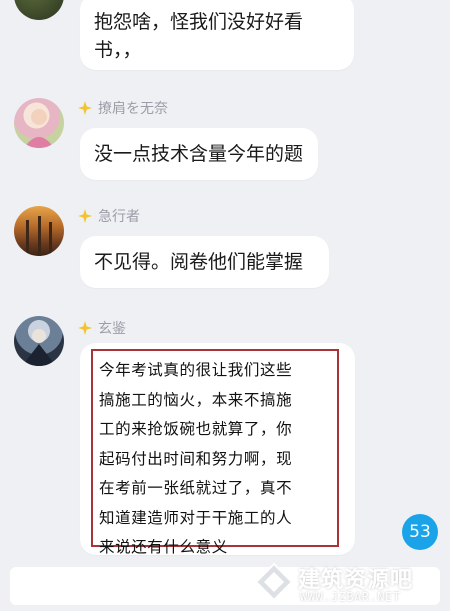  Describe the element at coordinates (420, 532) in the screenshot. I see `unread-count-badge: 53` at that location.